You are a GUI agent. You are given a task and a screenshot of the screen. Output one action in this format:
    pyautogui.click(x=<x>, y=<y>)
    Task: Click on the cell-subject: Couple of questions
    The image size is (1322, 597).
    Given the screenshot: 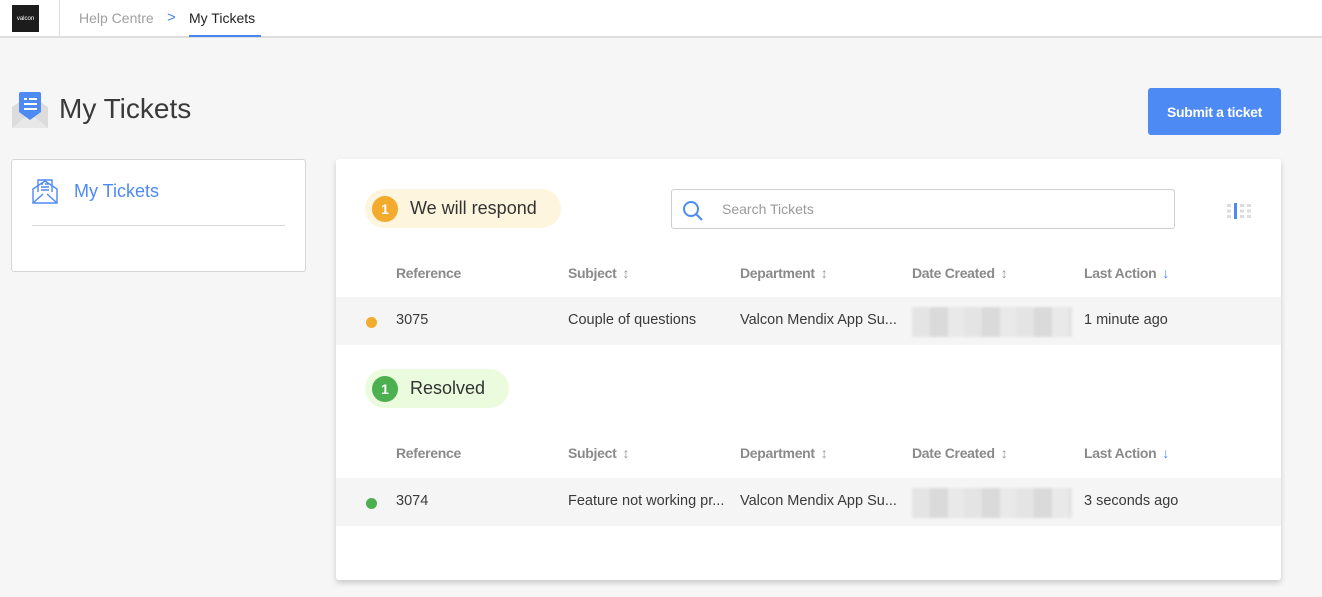 What is the action you would take?
    pyautogui.click(x=632, y=320)
    